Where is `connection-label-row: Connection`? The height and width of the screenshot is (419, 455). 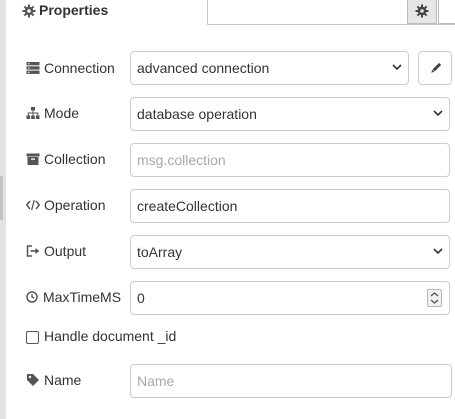
connection-label-row: Connection is located at coordinates (70, 68).